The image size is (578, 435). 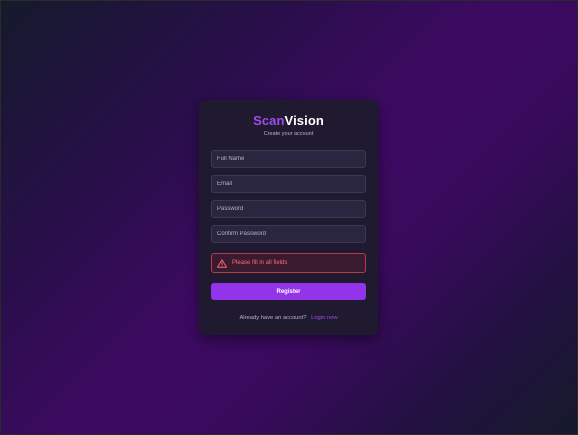 I want to click on confirm-password-input, so click(x=288, y=234).